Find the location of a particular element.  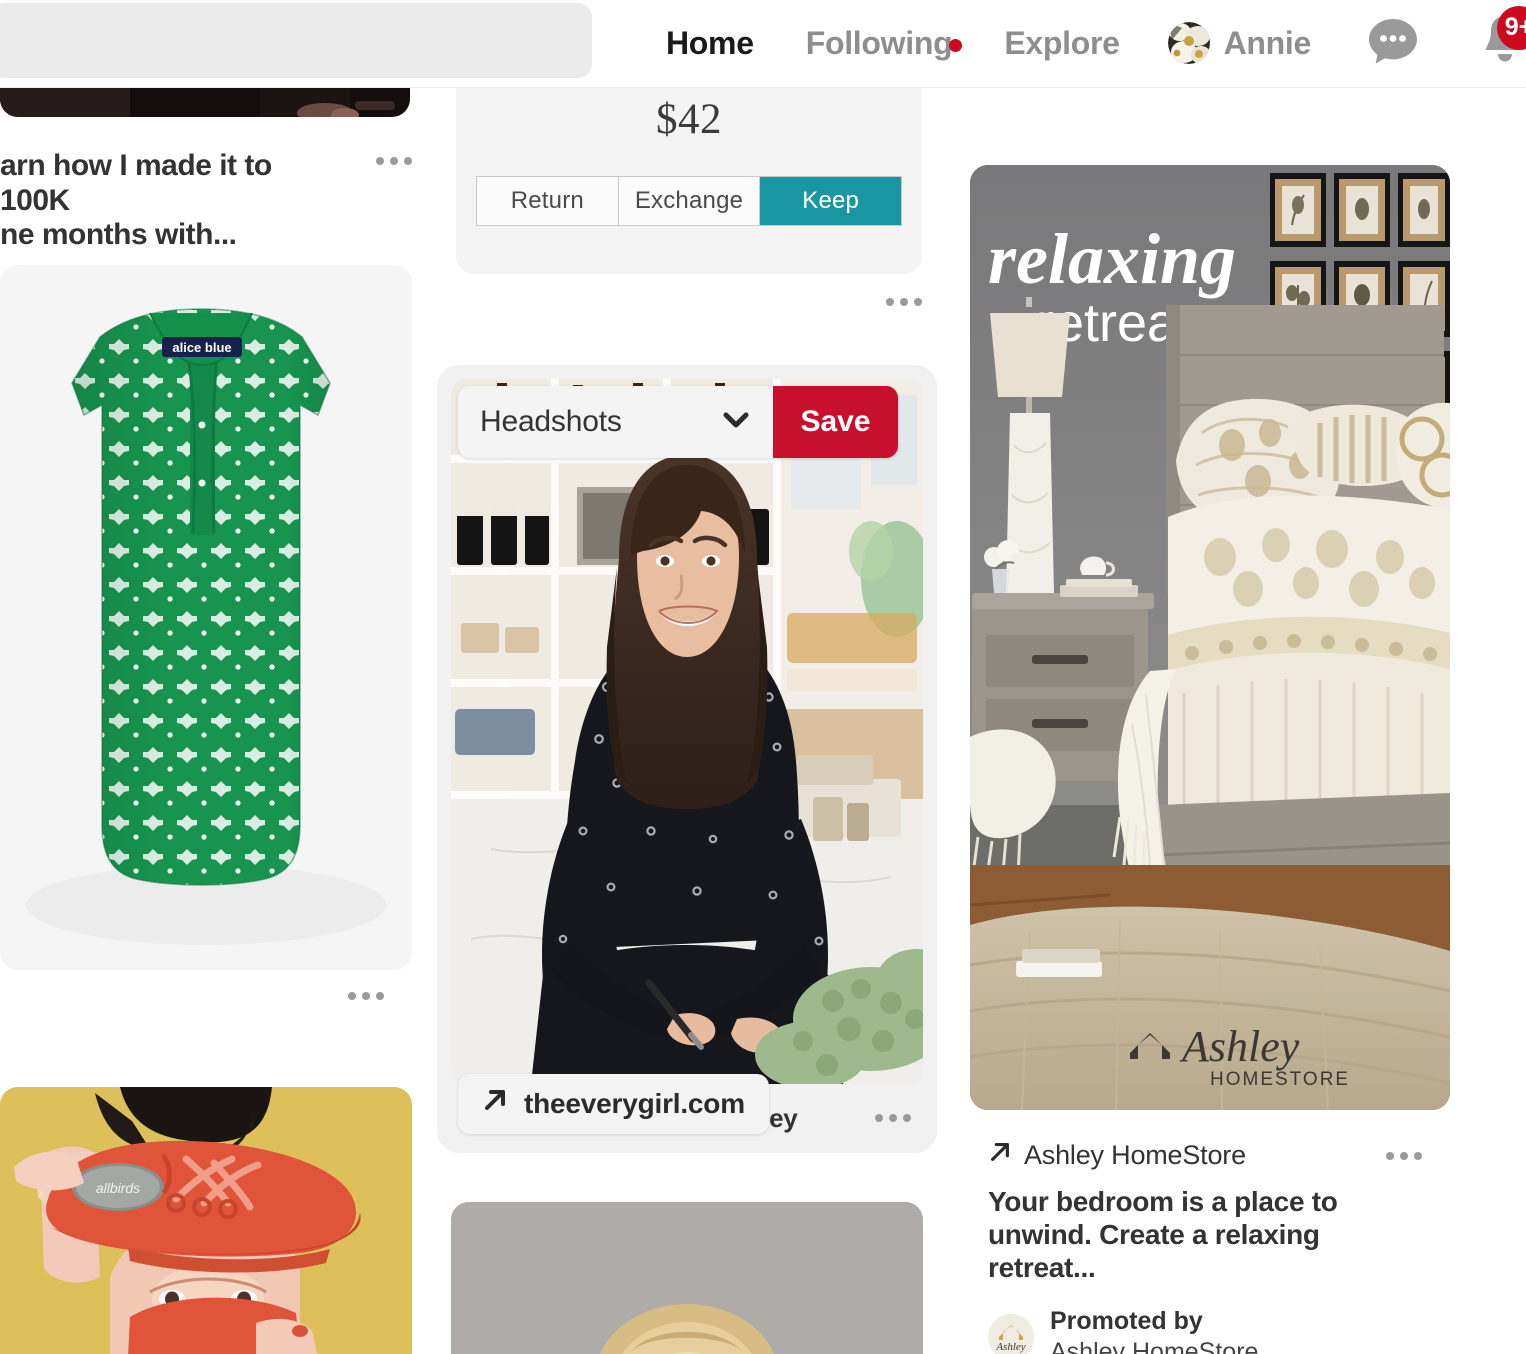

nav-item-explore-label: Explore is located at coordinates (1062, 42).